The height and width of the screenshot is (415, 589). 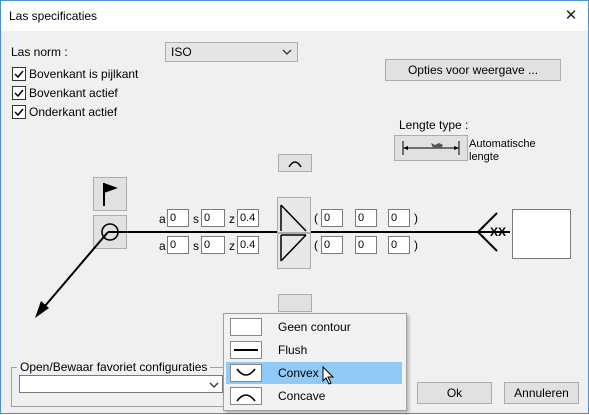 I want to click on bottom-a-input: 0, so click(x=178, y=245).